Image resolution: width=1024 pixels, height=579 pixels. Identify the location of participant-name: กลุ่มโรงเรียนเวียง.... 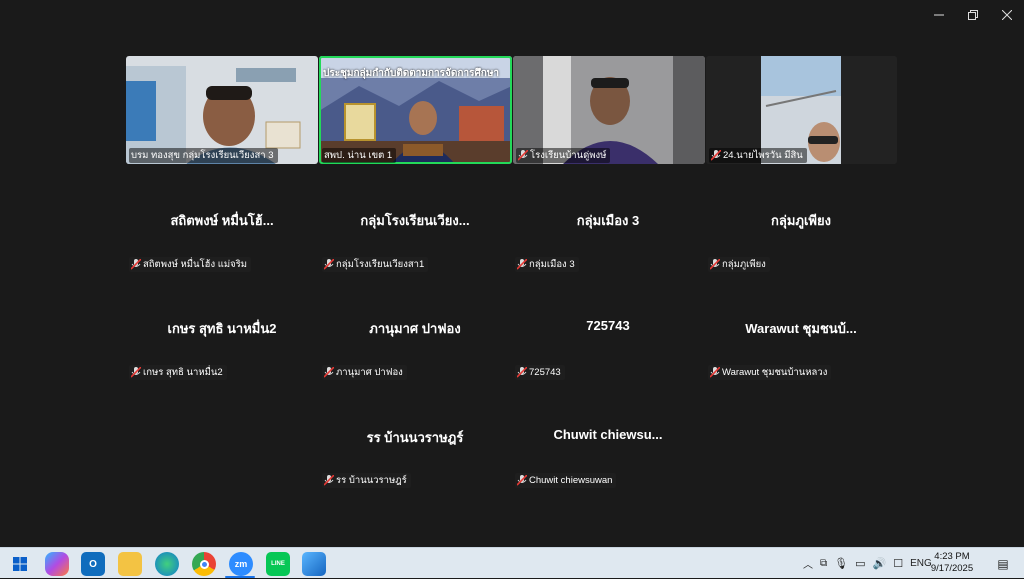
(415, 220).